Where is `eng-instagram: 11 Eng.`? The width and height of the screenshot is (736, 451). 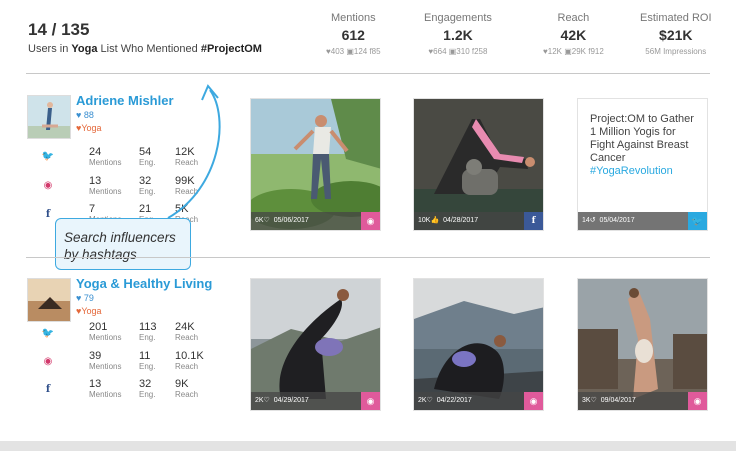
eng-instagram: 11 Eng. is located at coordinates (147, 360).